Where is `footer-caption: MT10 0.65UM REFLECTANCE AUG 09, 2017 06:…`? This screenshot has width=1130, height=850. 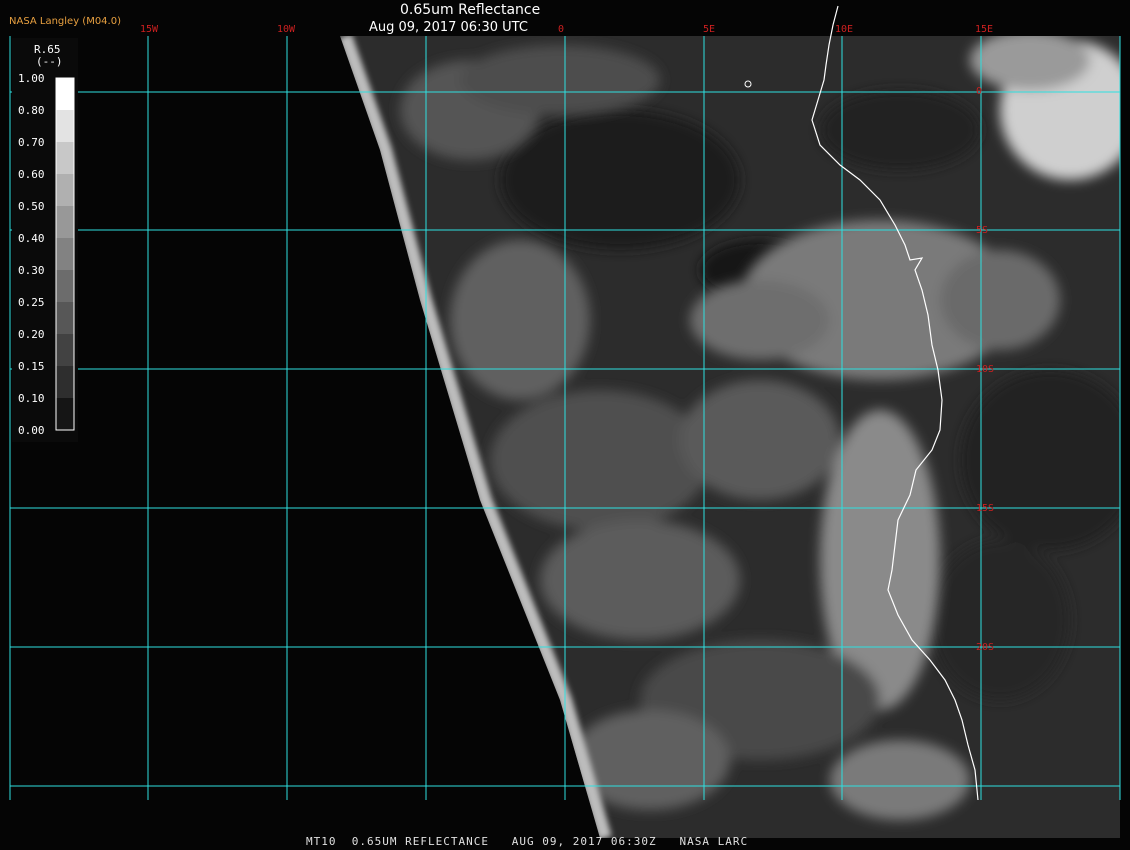 footer-caption: MT10 0.65UM REFLECTANCE AUG 09, 2017 06:… is located at coordinates (527, 841).